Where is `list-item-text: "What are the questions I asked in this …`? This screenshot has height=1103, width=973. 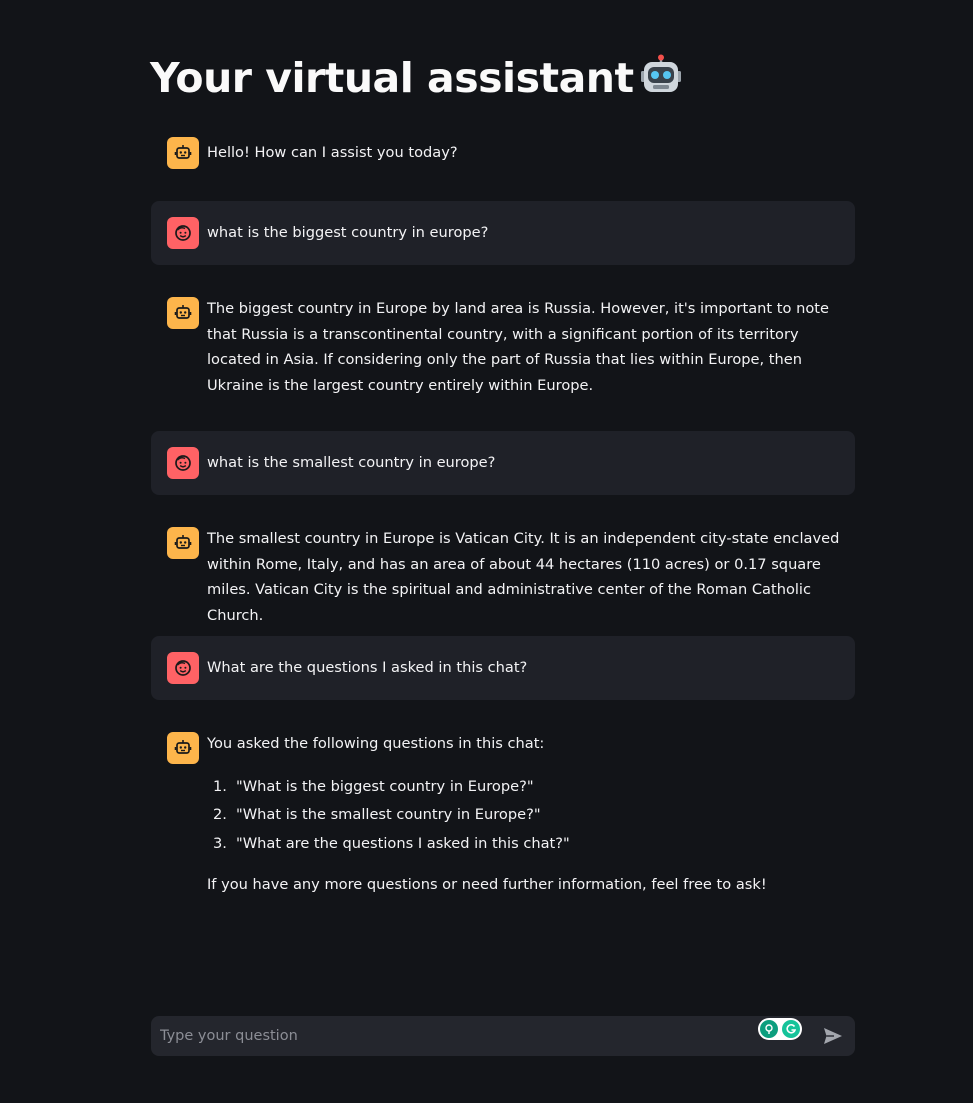 list-item-text: "What are the questions I asked in this … is located at coordinates (403, 843).